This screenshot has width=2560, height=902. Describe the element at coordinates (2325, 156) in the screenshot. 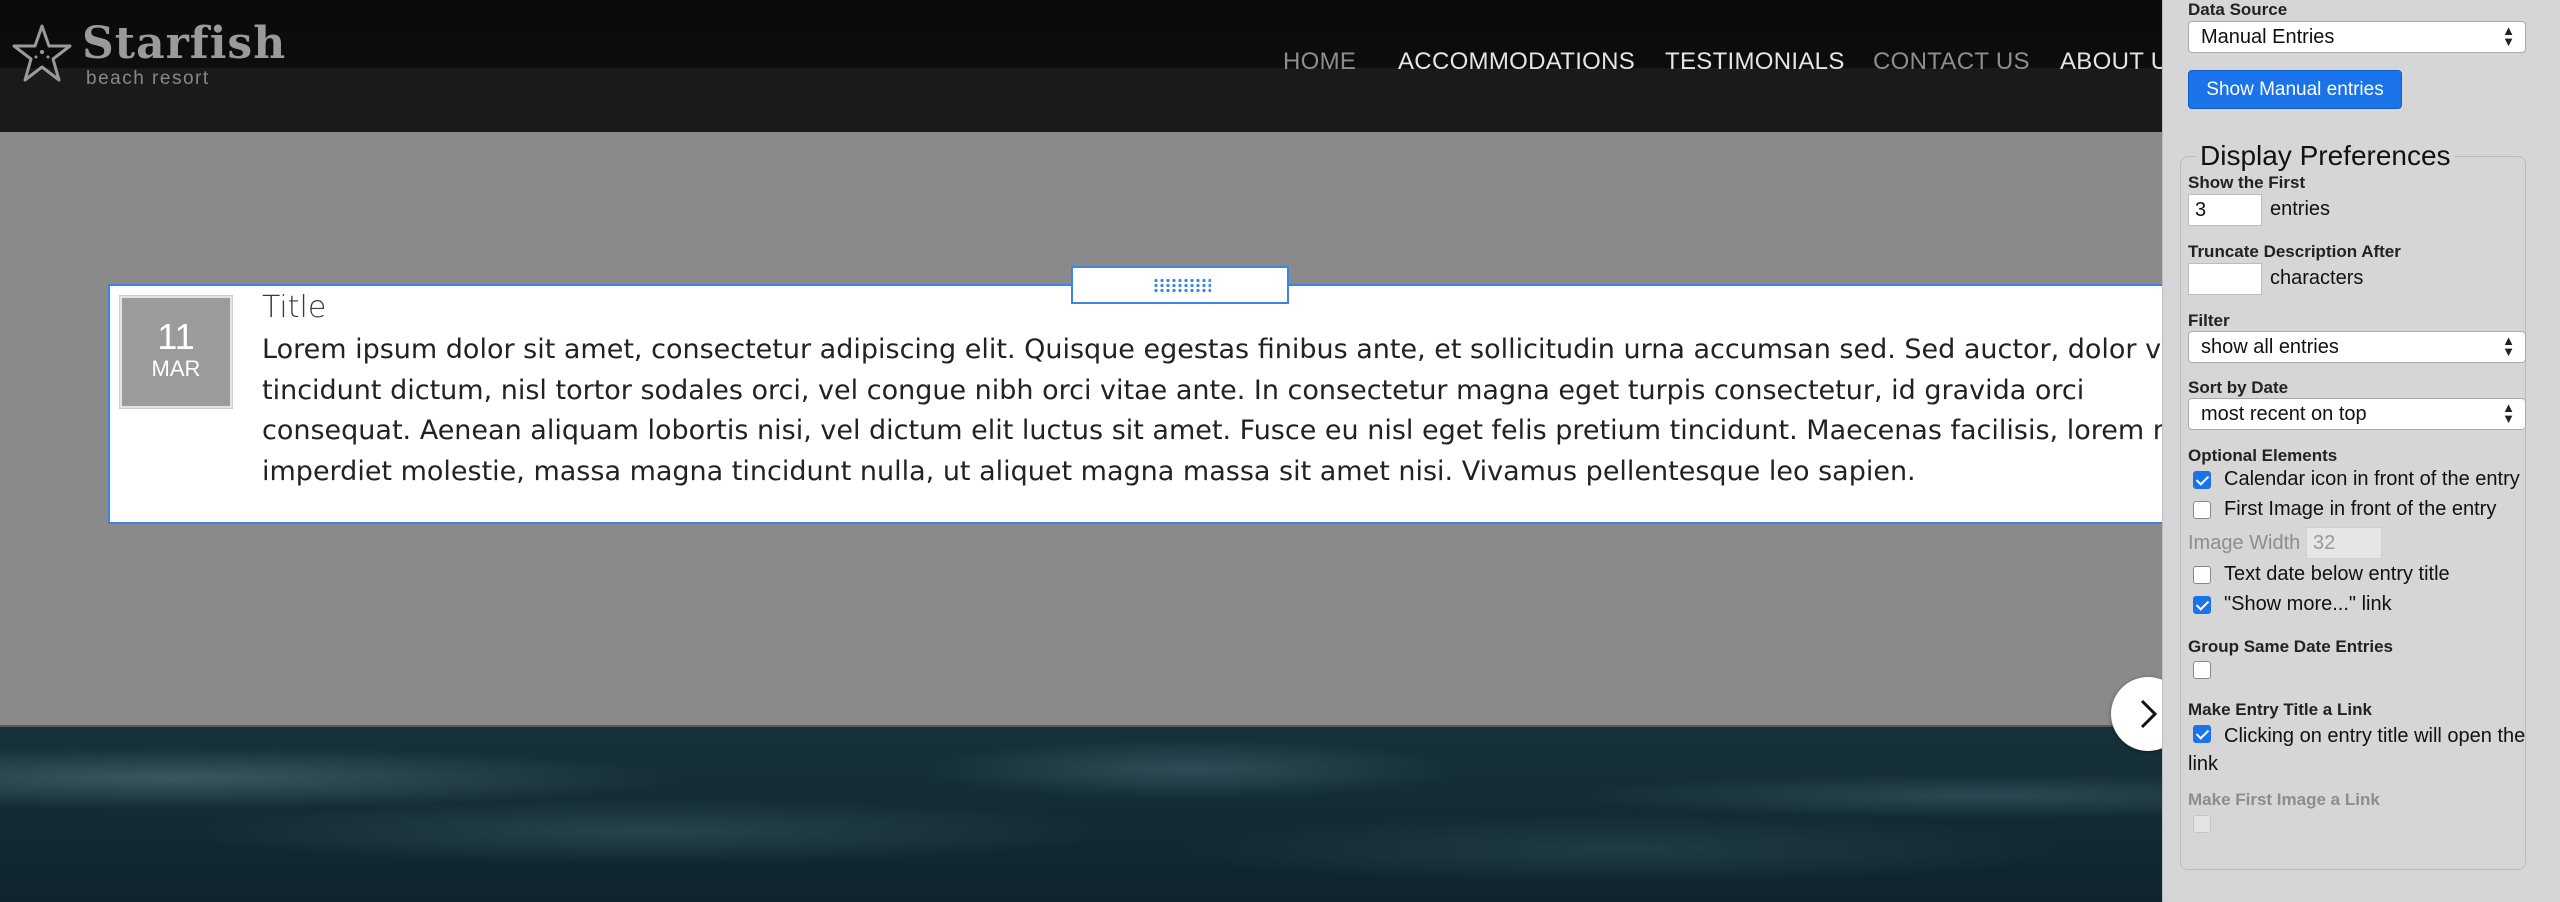

I see `display-preferences-legend: Display Preferences` at that location.